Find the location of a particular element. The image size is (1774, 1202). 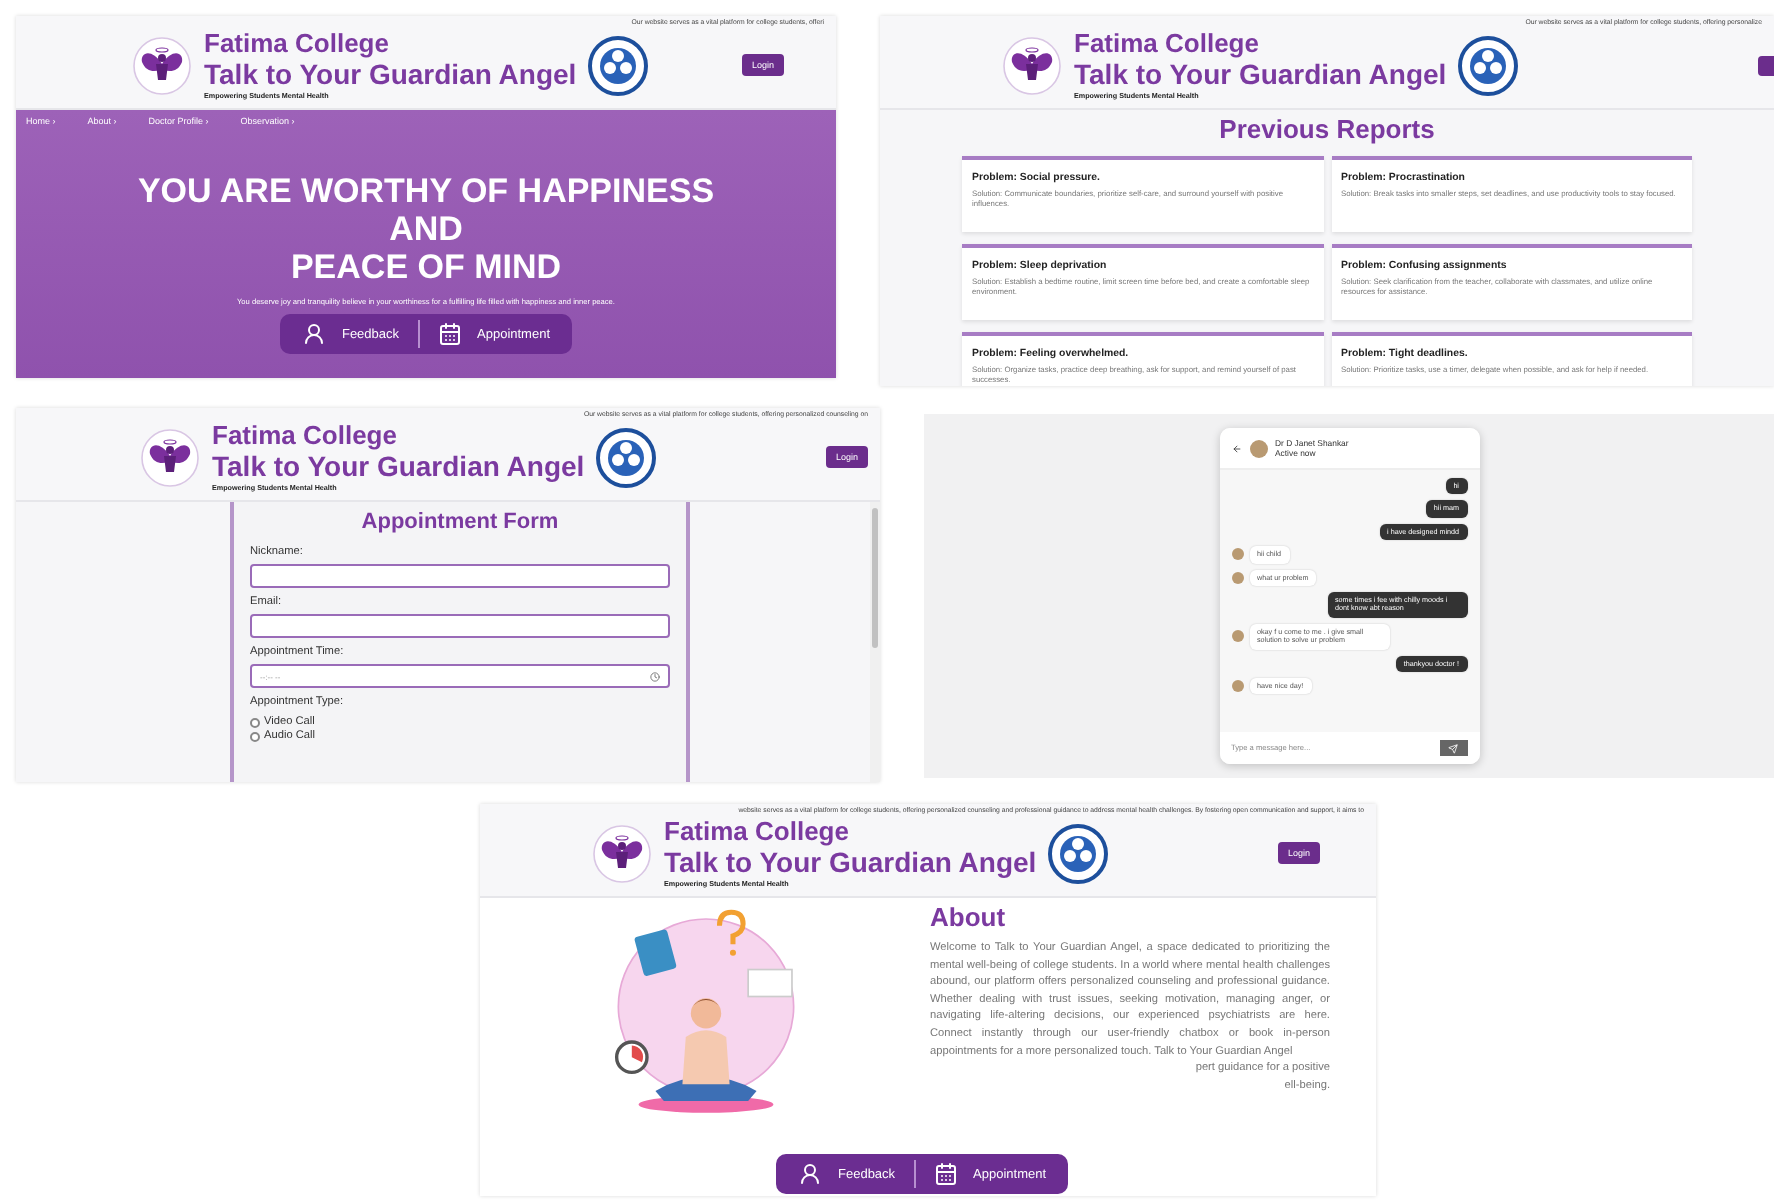

send-icon is located at coordinates (1453, 748).